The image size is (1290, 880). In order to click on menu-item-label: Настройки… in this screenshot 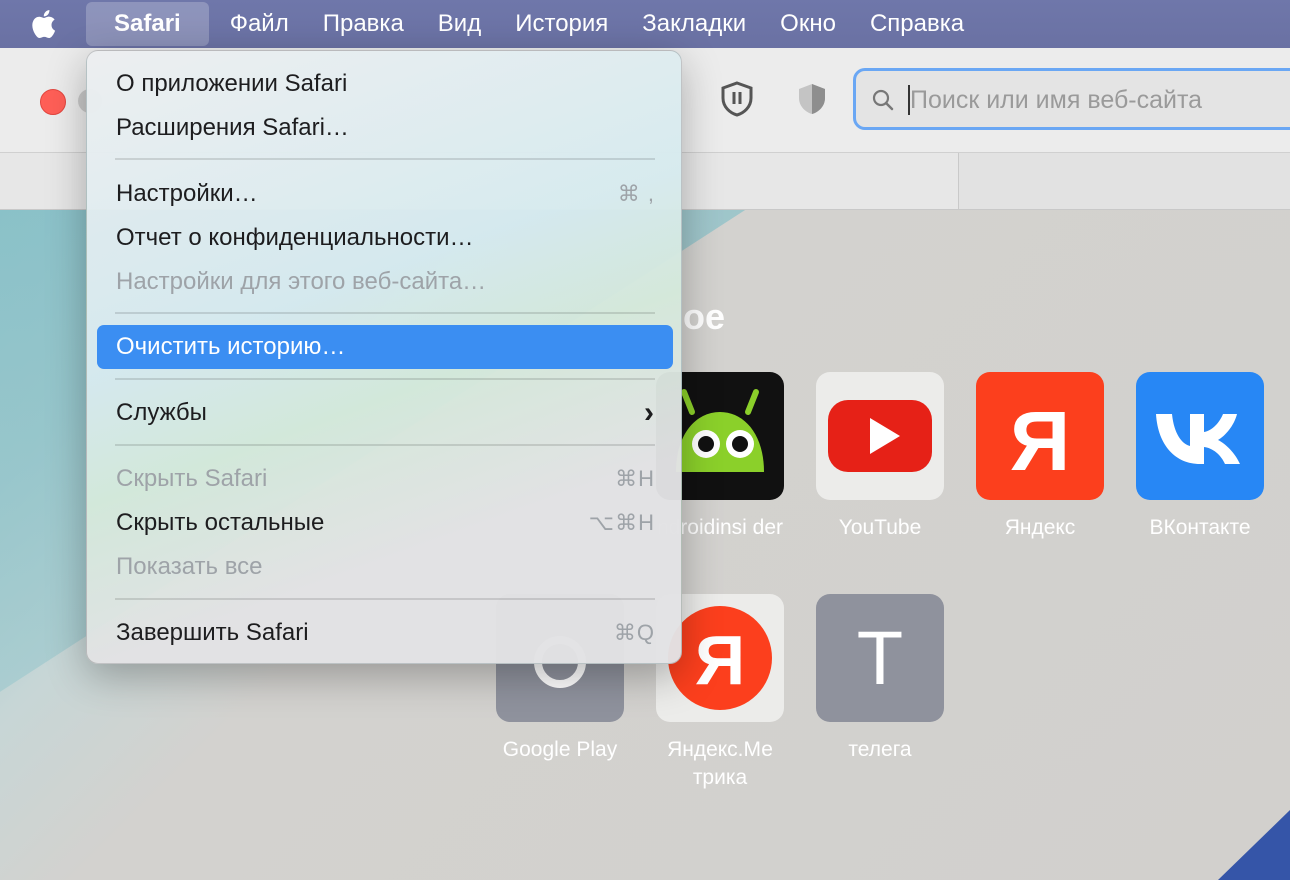, I will do `click(187, 193)`.